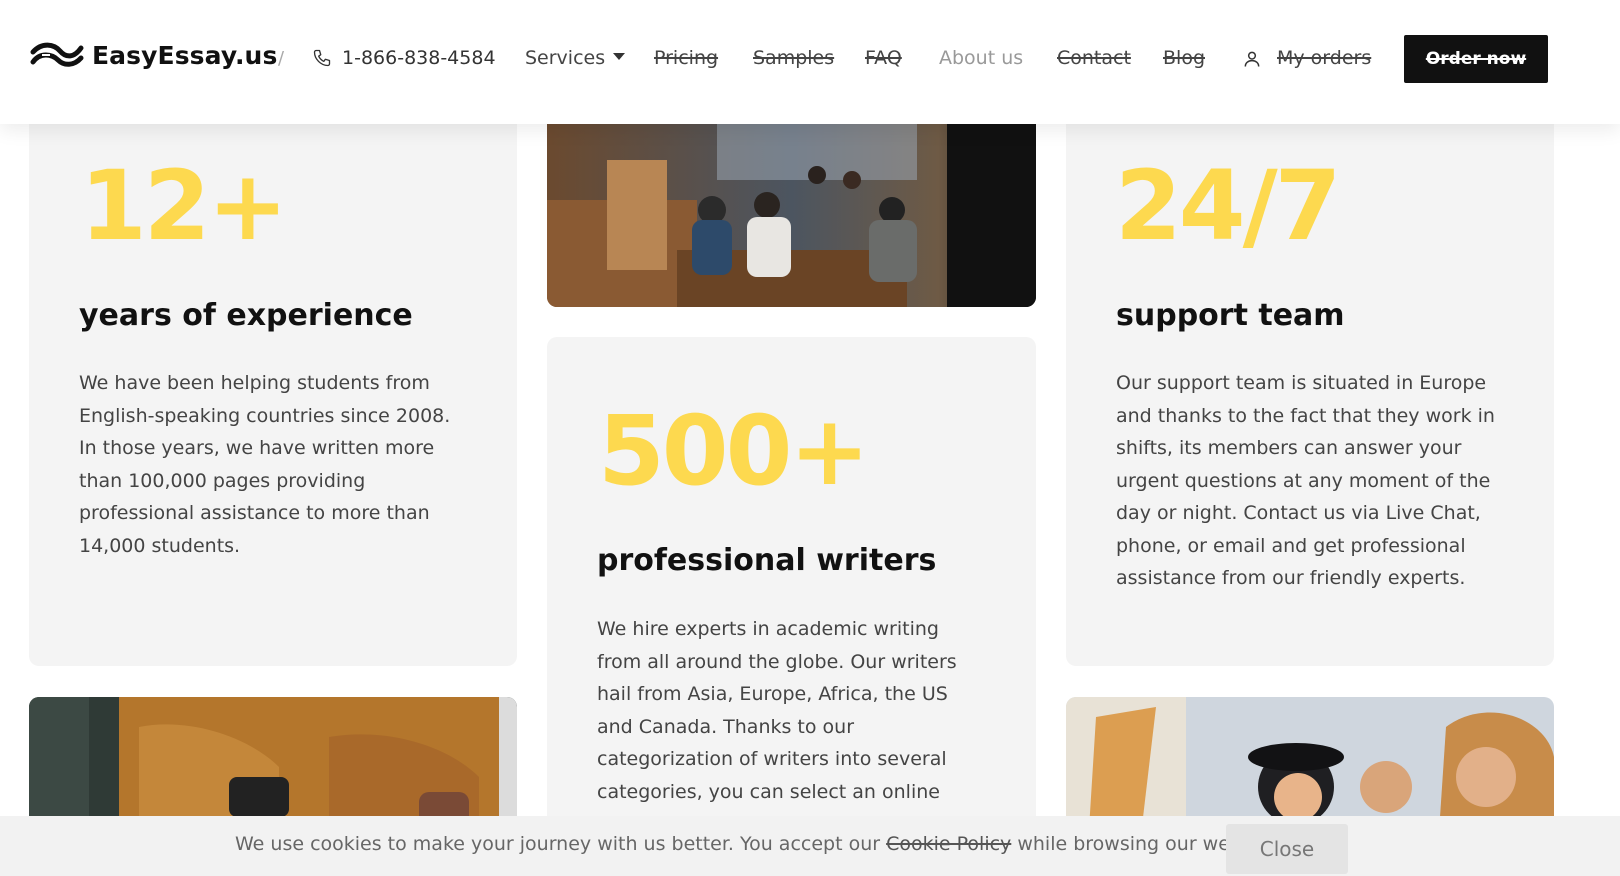 The image size is (1620, 876). I want to click on logo-icon, so click(57, 54).